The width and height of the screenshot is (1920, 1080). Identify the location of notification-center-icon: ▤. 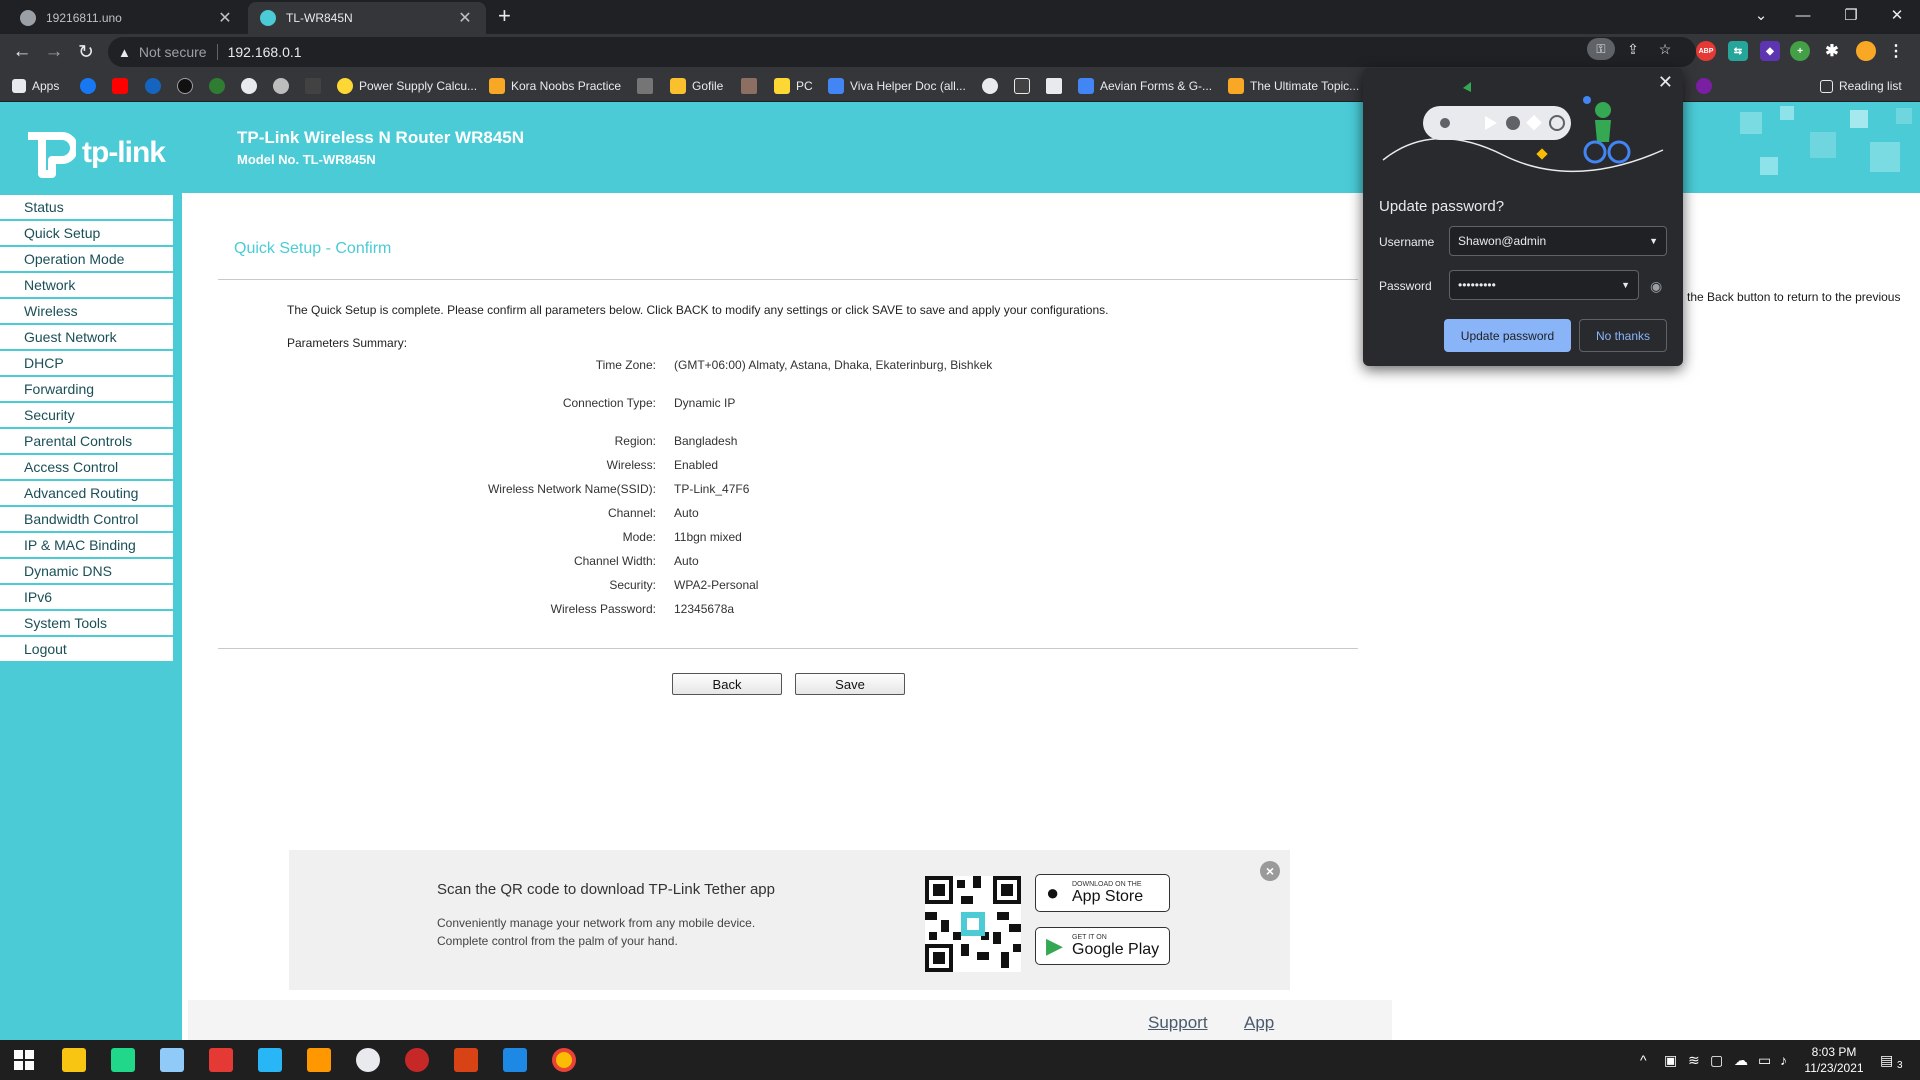
(1886, 1060).